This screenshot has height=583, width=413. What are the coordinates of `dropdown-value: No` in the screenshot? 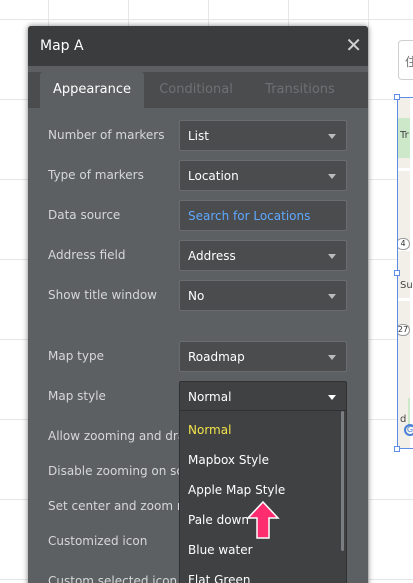 It's located at (196, 296).